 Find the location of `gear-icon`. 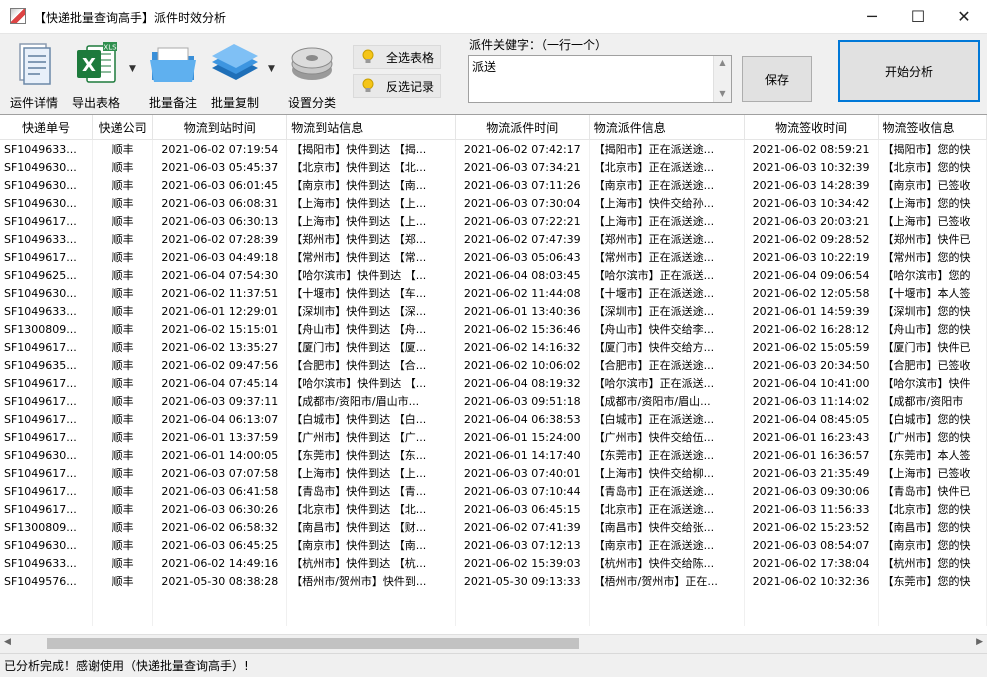

gear-icon is located at coordinates (312, 64).